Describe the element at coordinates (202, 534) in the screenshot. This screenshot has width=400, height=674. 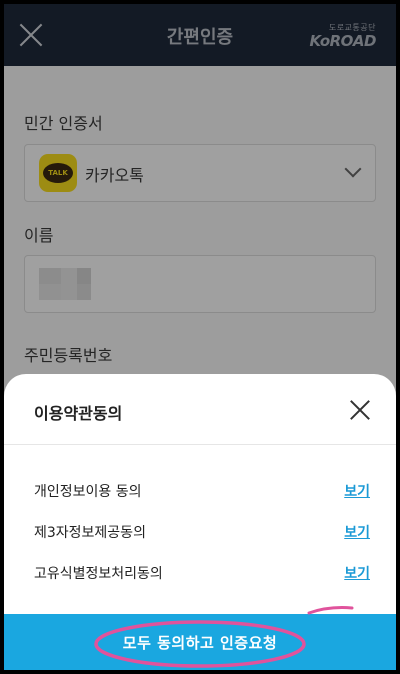
I see `term-item-third-party: 제3자정보제공동의 보기` at that location.